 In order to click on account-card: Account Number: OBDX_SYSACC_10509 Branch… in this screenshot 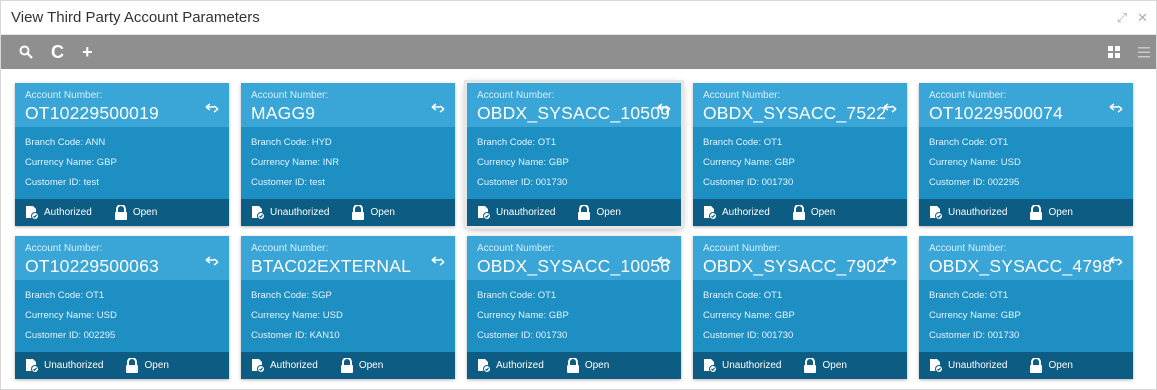, I will do `click(574, 154)`.